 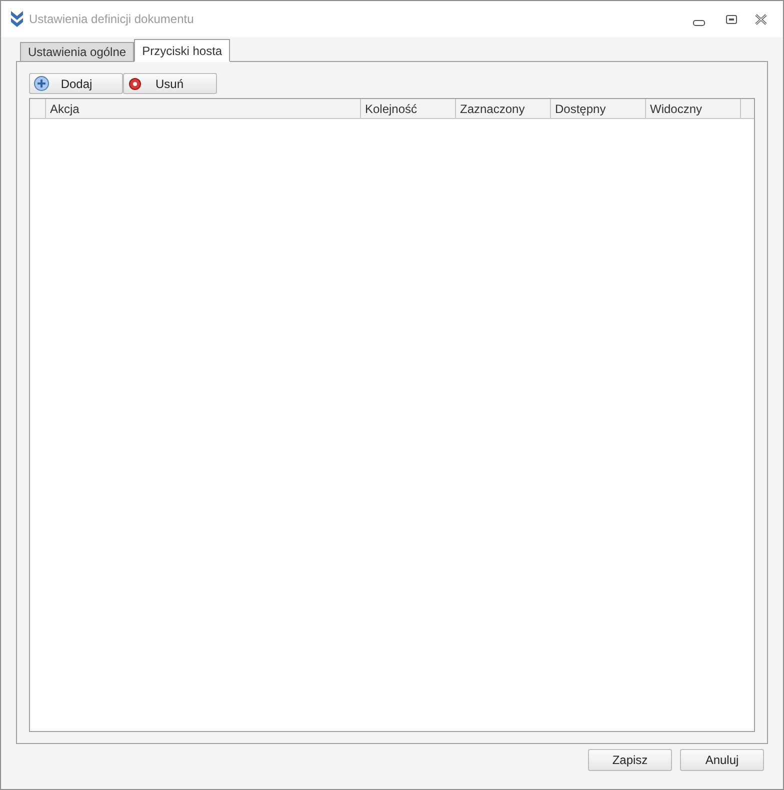 What do you see at coordinates (77, 51) in the screenshot?
I see `tab: Ustawienia ogólne` at bounding box center [77, 51].